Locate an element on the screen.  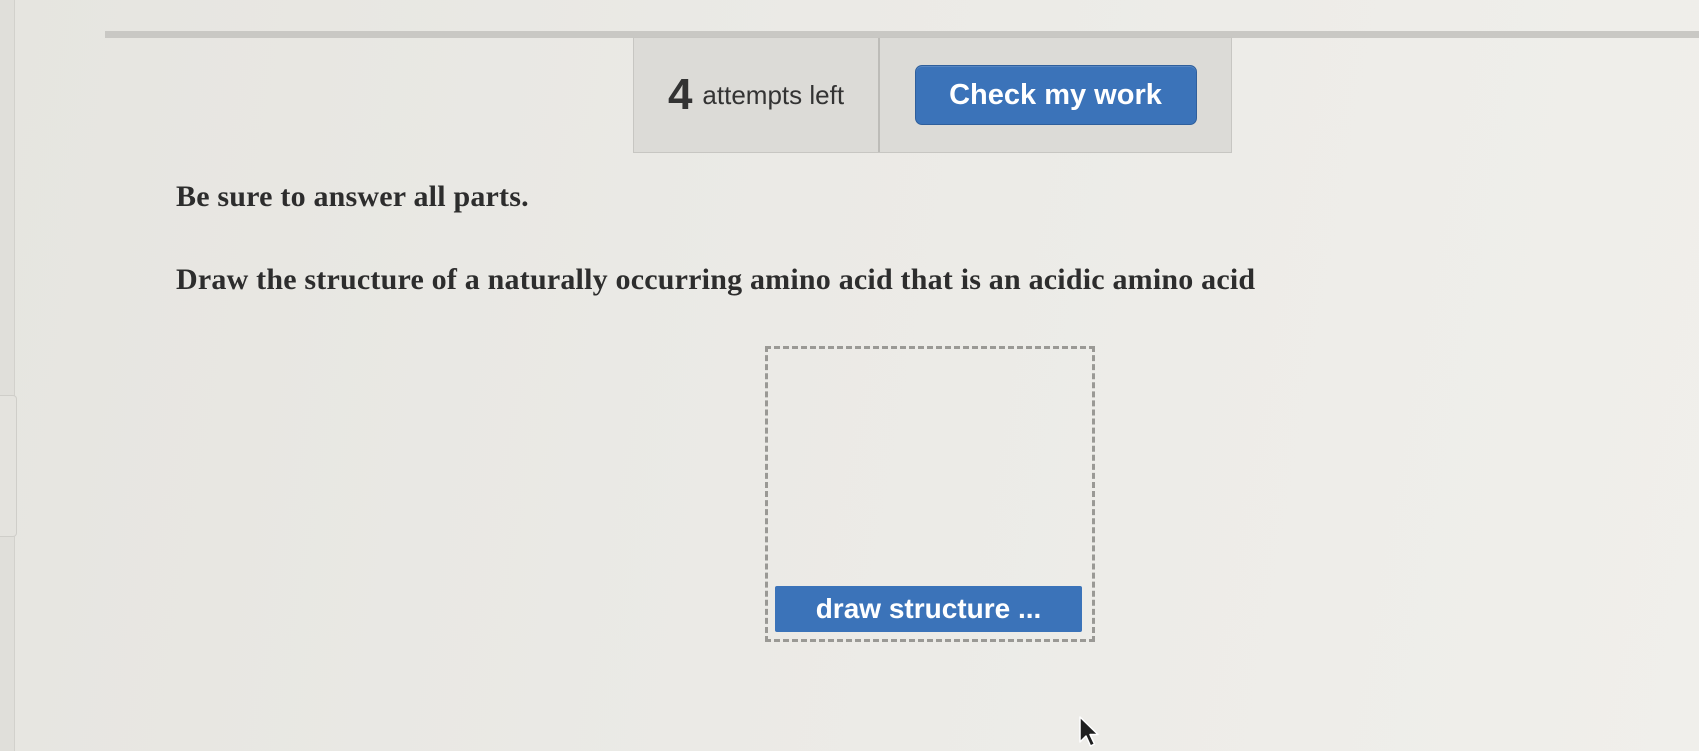
side-panel-tab is located at coordinates (8, 466).